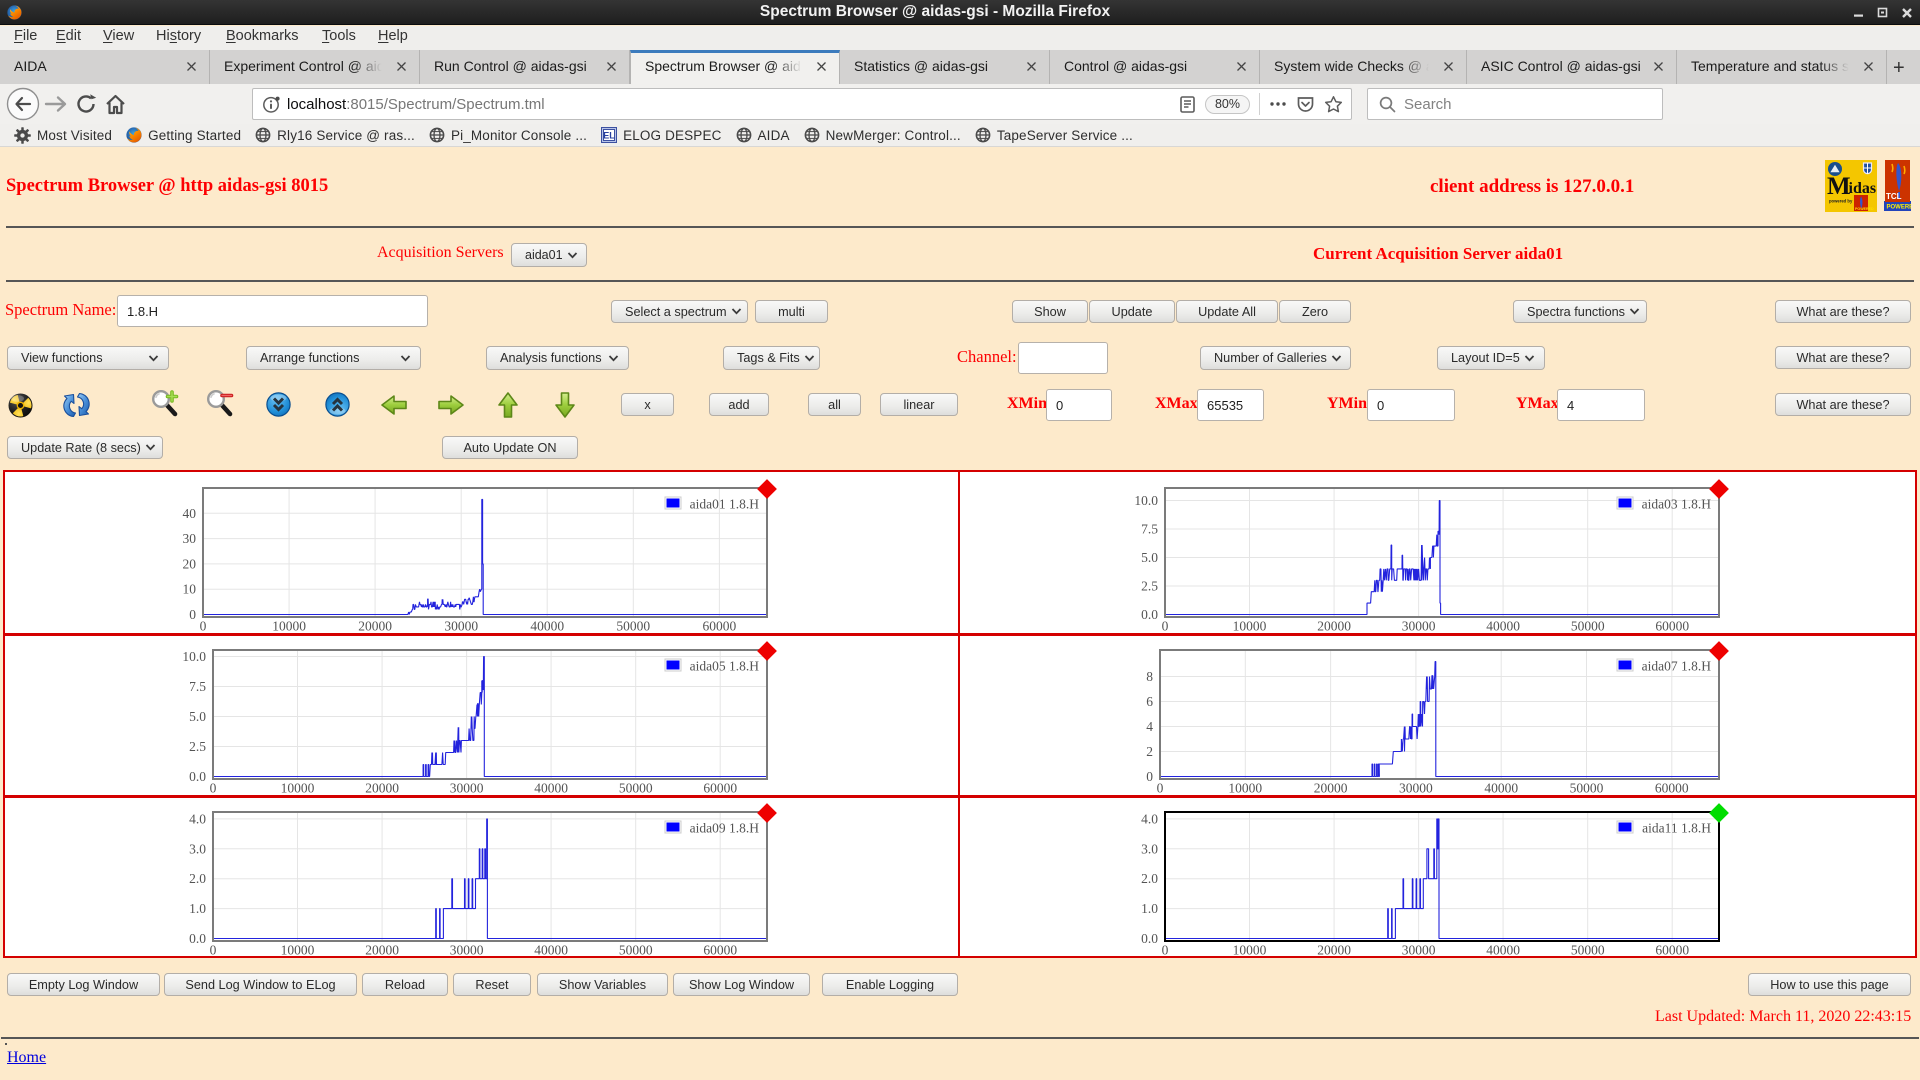  What do you see at coordinates (1841, 201) in the screenshot?
I see `svg-text: powered by` at bounding box center [1841, 201].